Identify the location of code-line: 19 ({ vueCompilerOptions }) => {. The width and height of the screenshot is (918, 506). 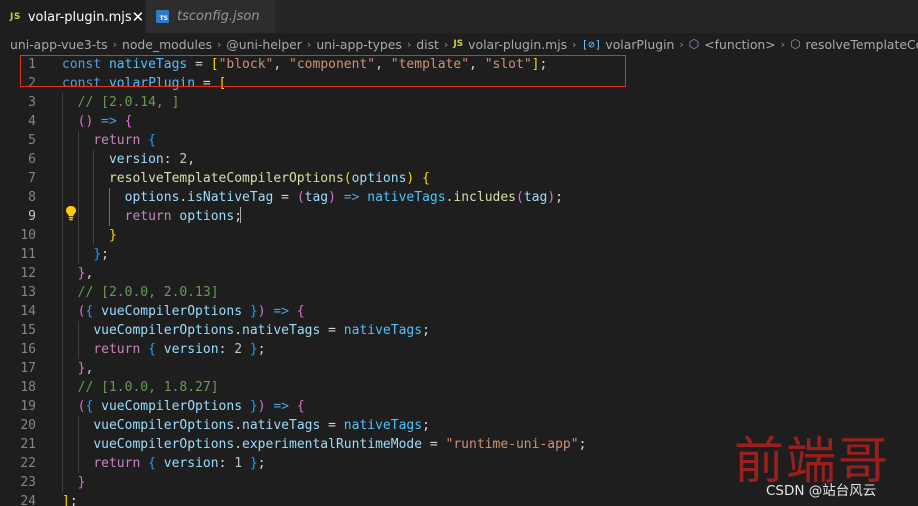
(459, 406).